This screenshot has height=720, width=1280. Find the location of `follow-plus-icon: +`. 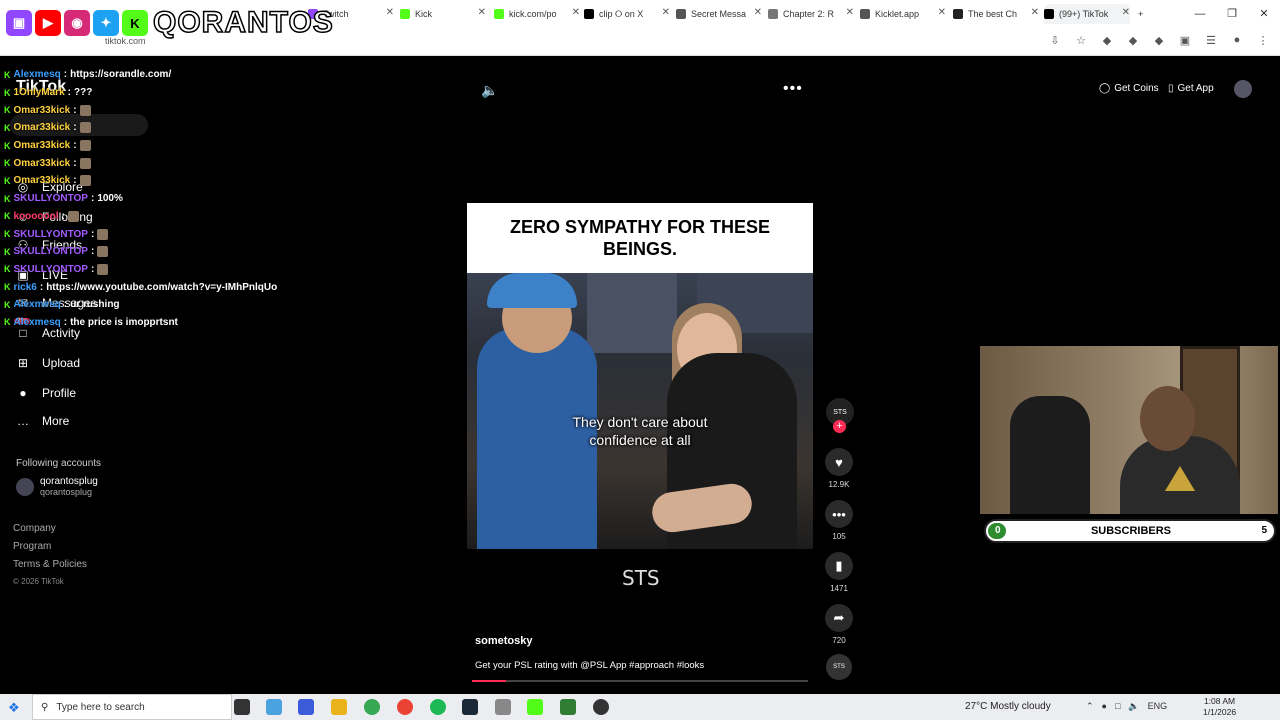

follow-plus-icon: + is located at coordinates (839, 426).